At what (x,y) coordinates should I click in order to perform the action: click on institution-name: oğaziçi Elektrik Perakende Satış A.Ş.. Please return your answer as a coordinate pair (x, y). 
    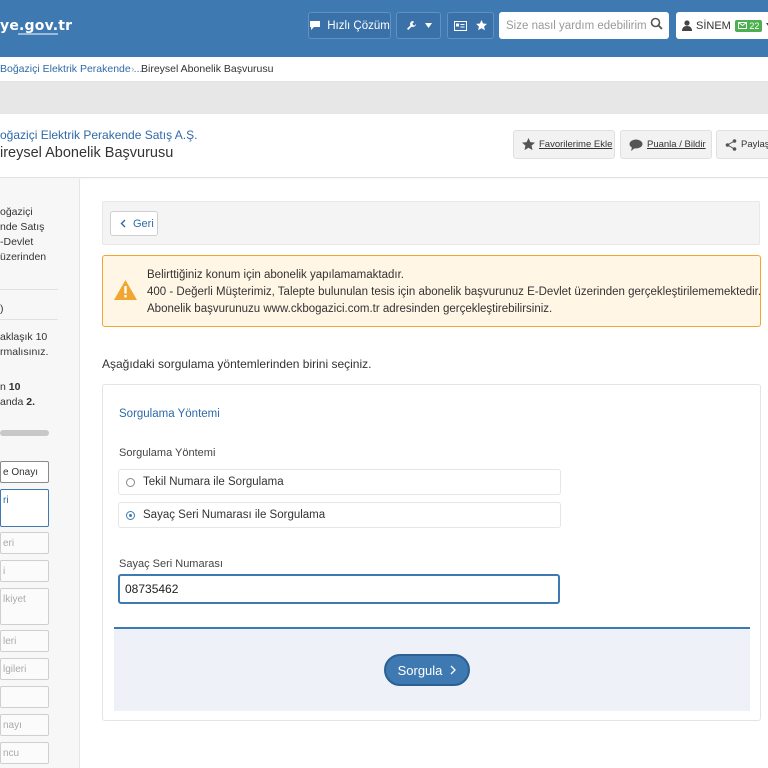
    Looking at the image, I should click on (98, 135).